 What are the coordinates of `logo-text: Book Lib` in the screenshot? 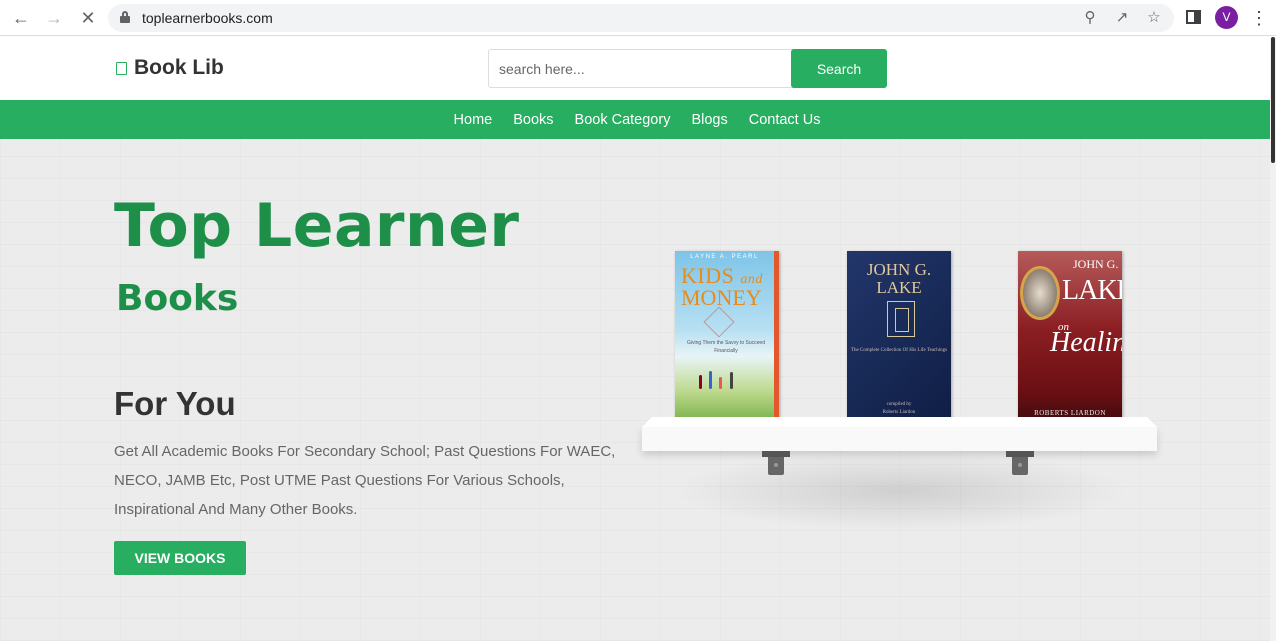 It's located at (179, 67).